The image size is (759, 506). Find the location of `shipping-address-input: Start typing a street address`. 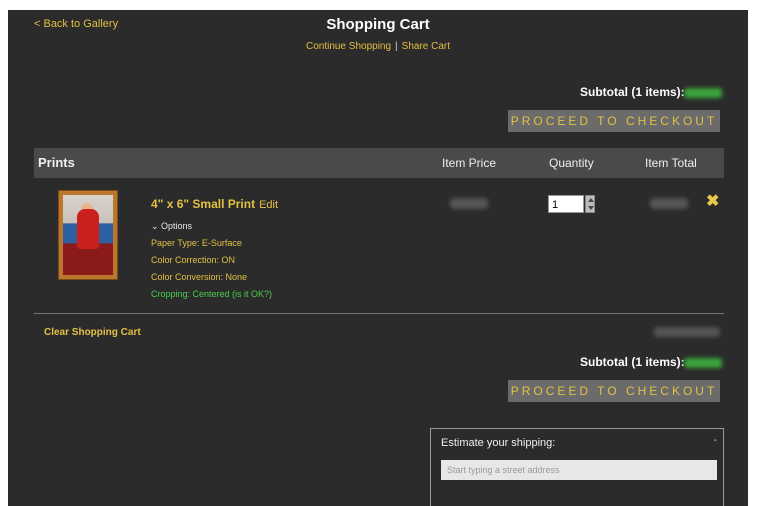

shipping-address-input: Start typing a street address is located at coordinates (579, 470).